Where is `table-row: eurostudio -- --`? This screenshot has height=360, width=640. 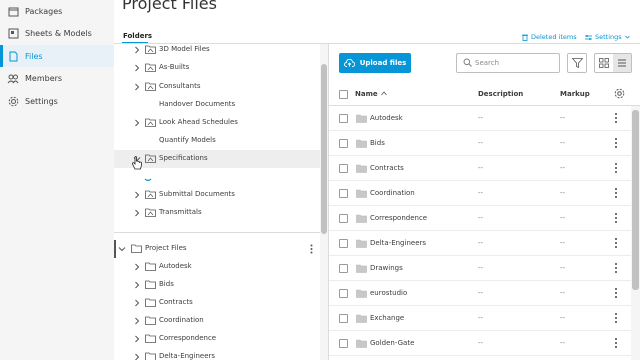
table-row: eurostudio -- -- is located at coordinates (480, 293).